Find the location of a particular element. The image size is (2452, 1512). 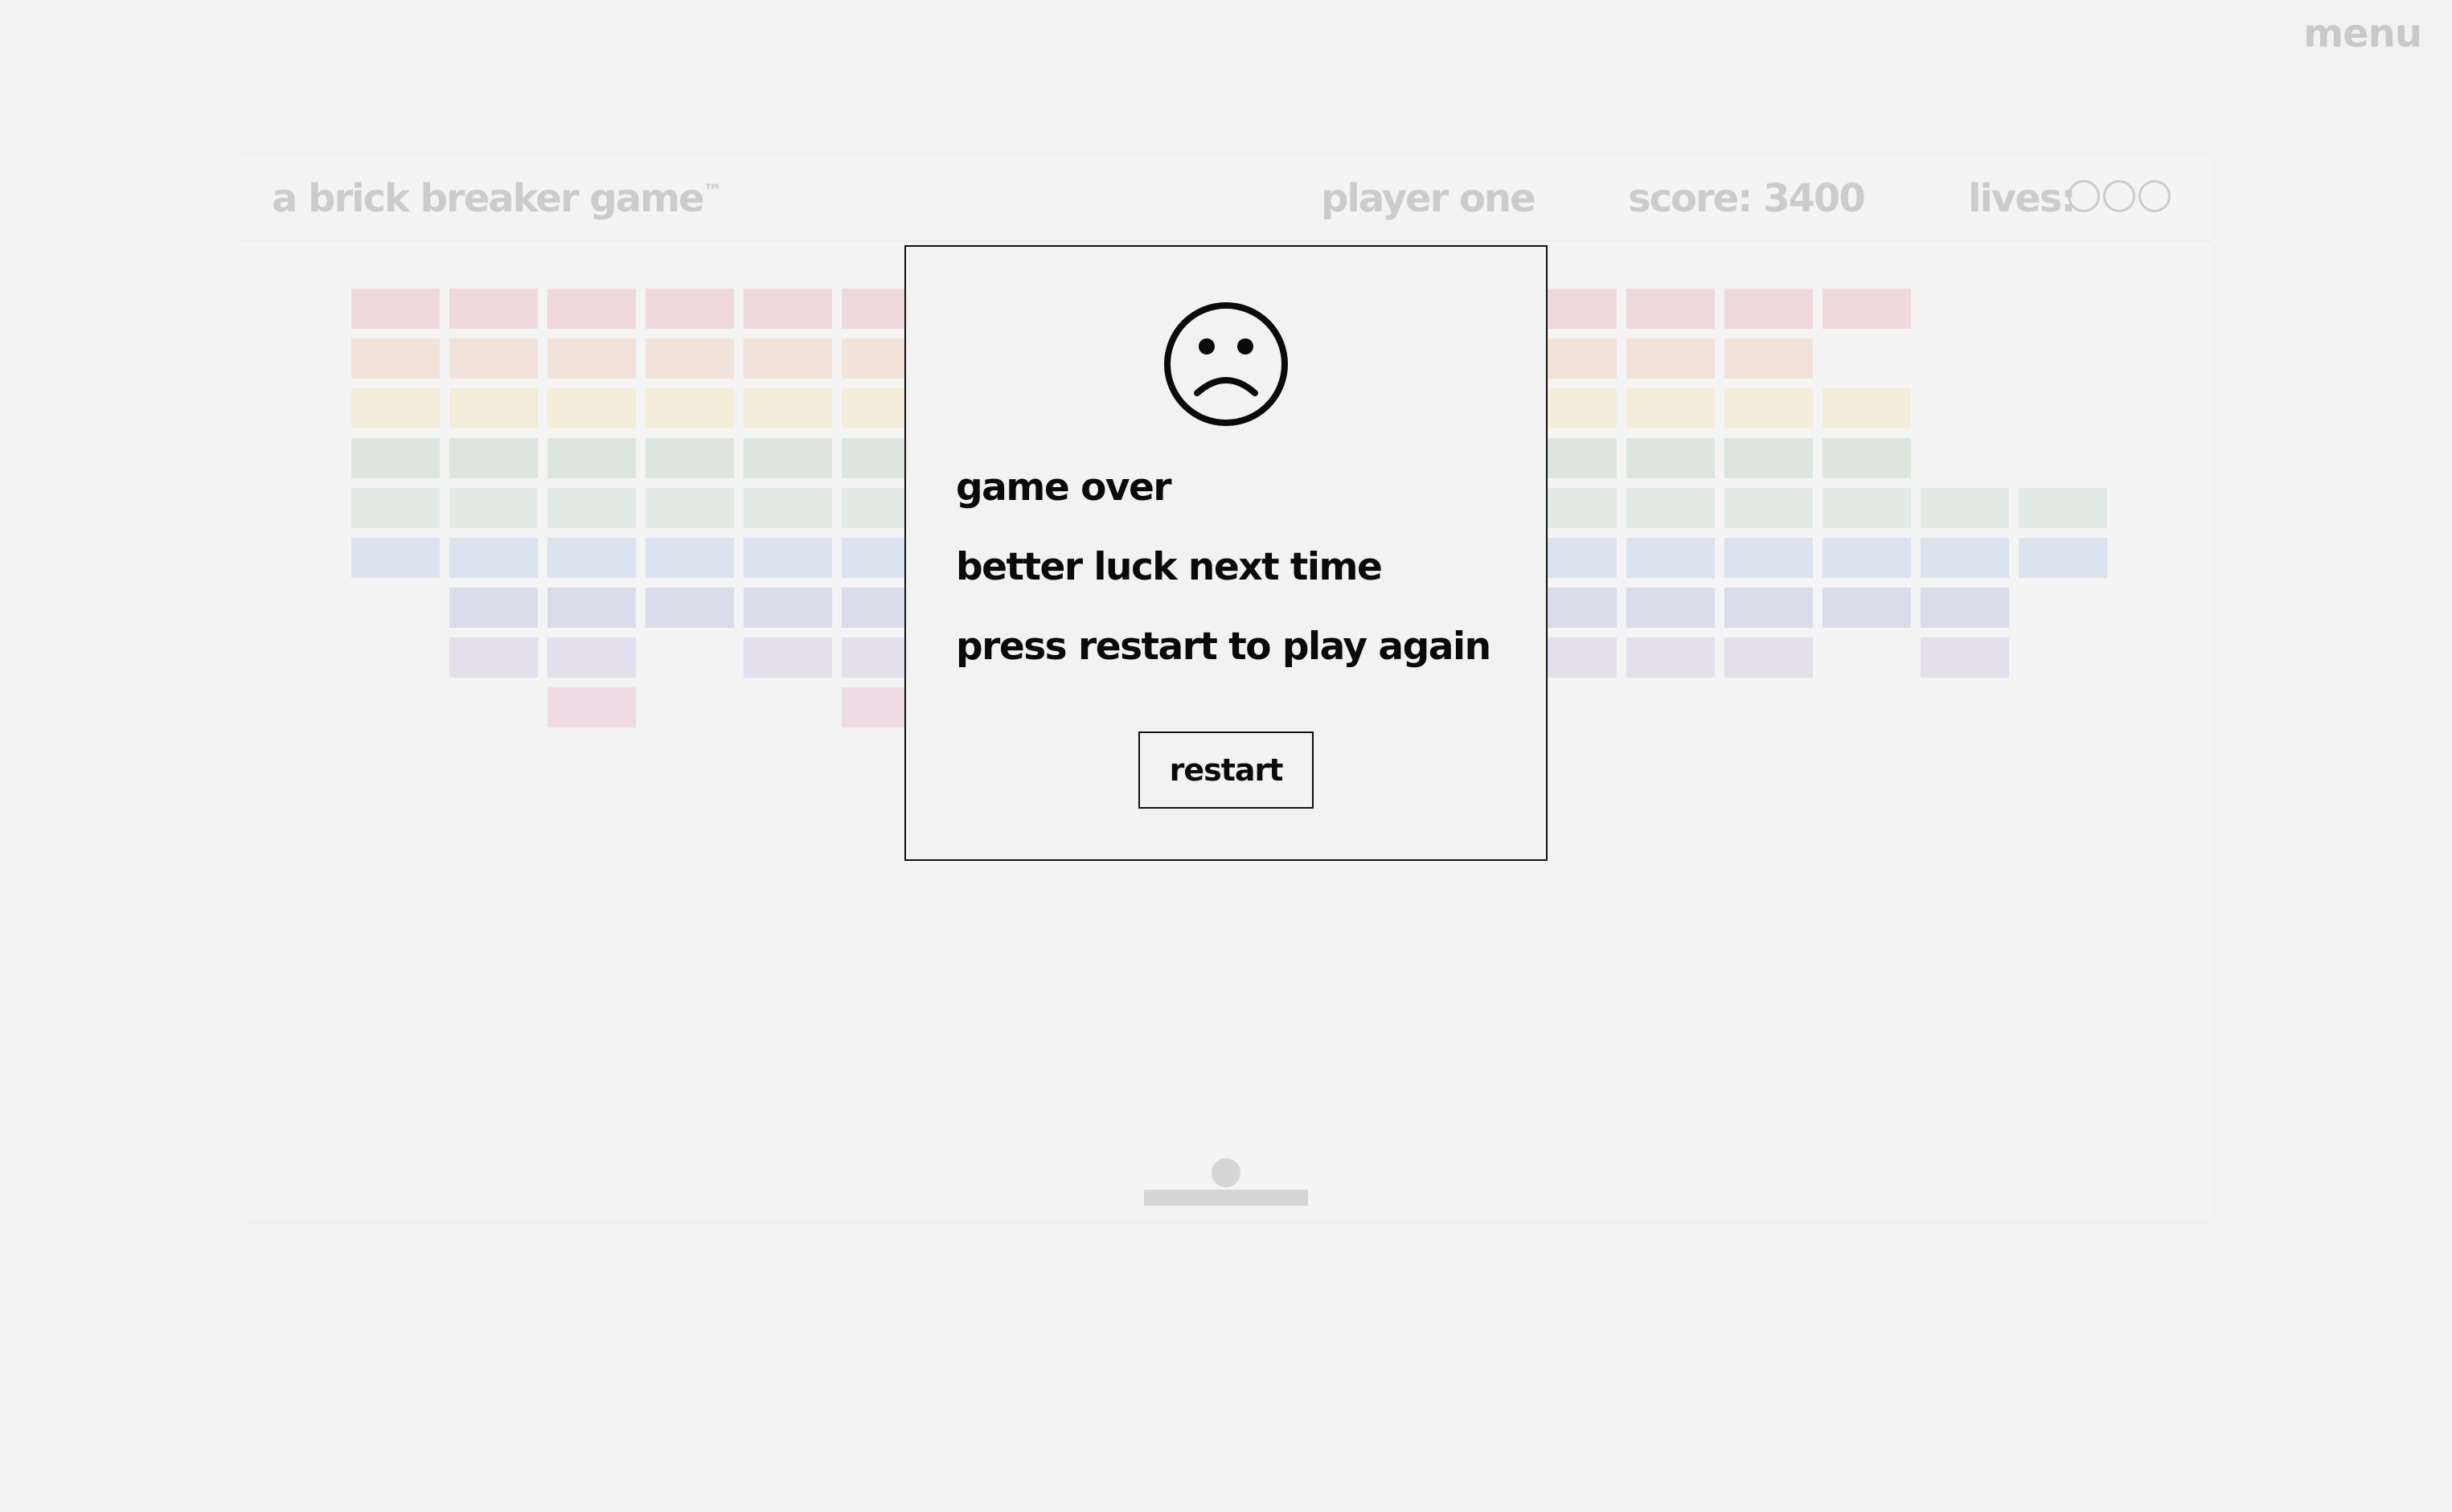

trademark-symbol: ™ is located at coordinates (713, 191).